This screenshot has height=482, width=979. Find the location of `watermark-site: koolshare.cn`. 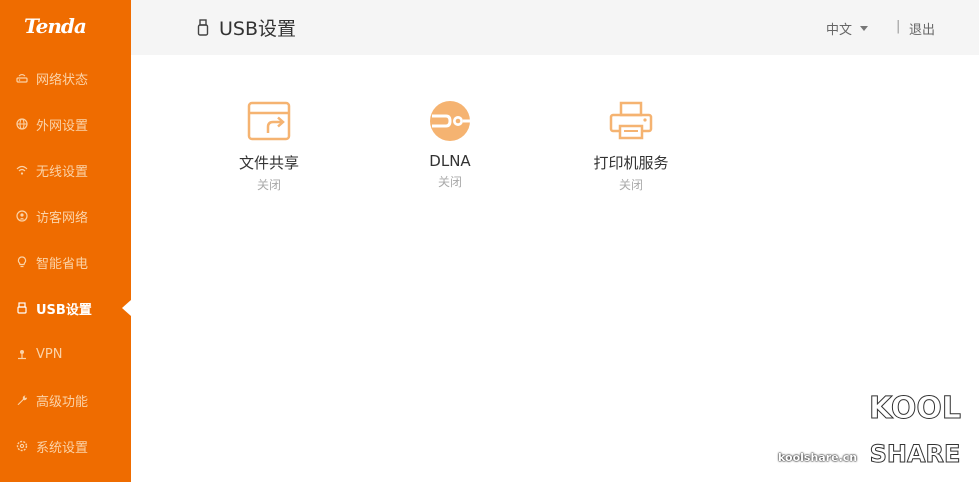

watermark-site: koolshare.cn is located at coordinates (818, 457).